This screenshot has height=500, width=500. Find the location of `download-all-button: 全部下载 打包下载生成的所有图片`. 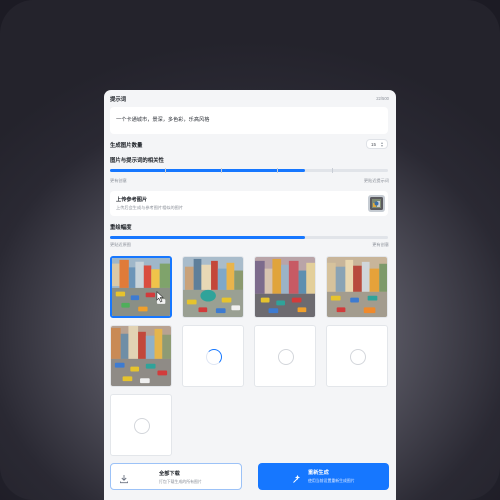

download-all-button: 全部下载 打包下载生成的所有图片 is located at coordinates (176, 476).